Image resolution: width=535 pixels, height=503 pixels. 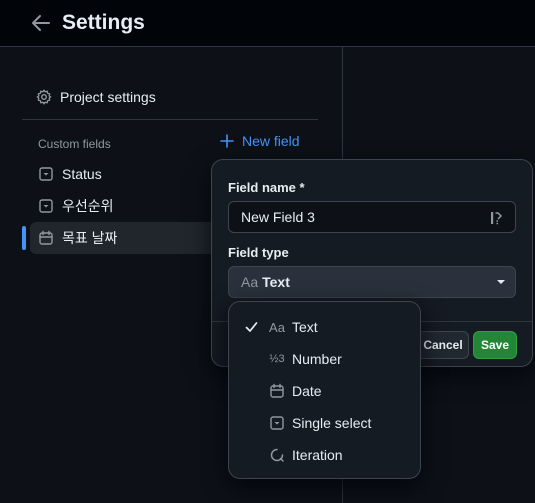 I want to click on plus-icon, so click(x=227, y=141).